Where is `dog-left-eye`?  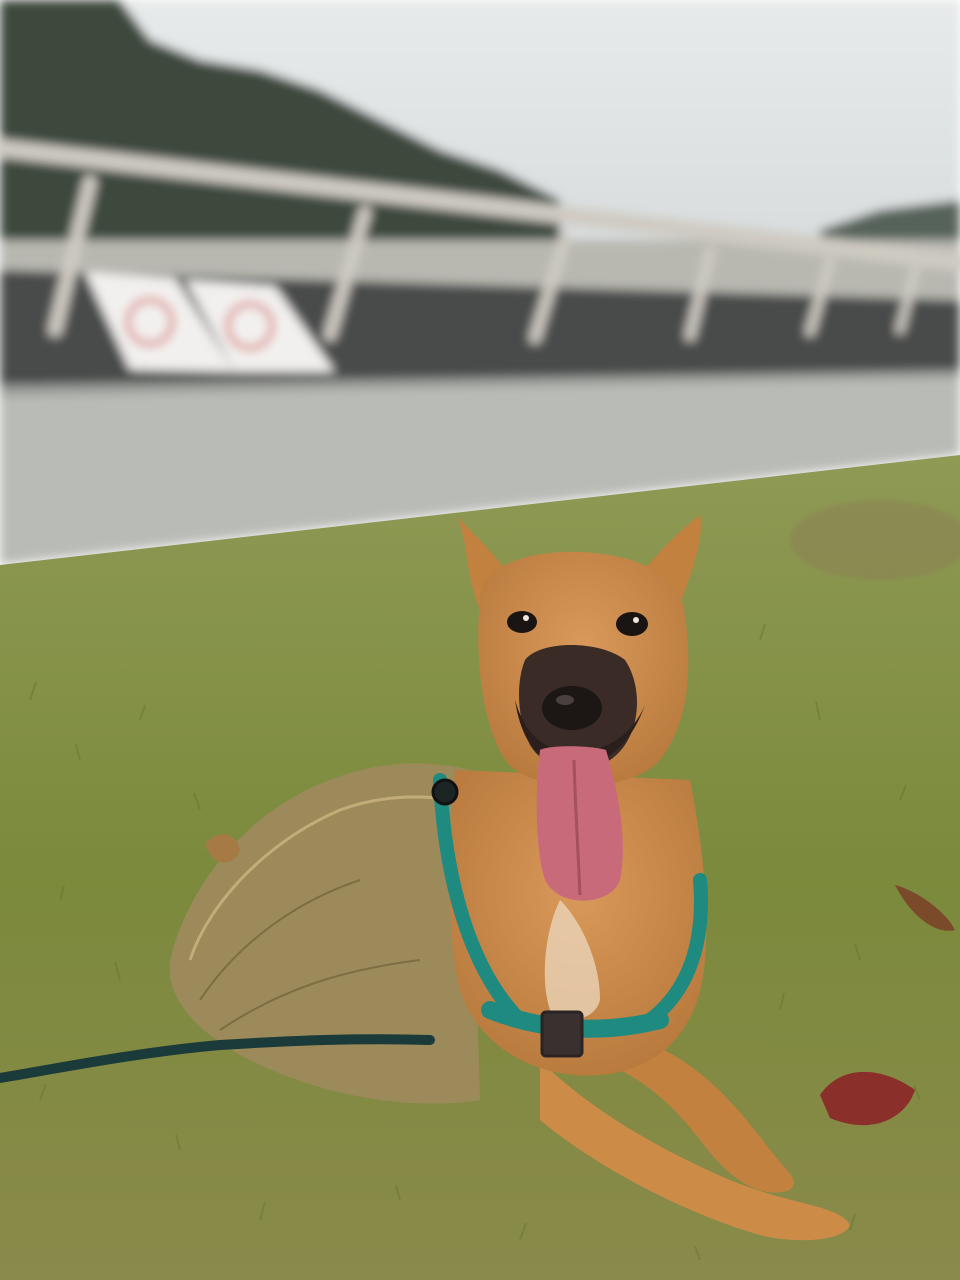 dog-left-eye is located at coordinates (522, 622).